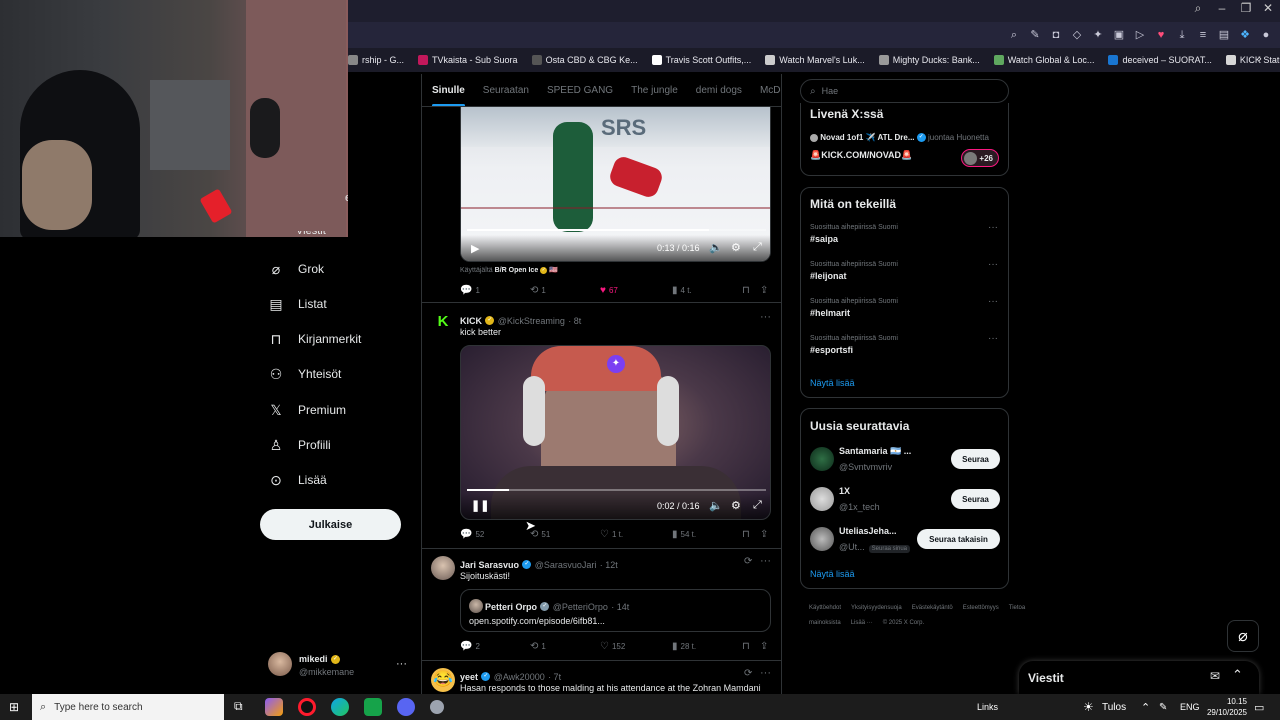 Image resolution: width=1280 pixels, height=720 pixels. Describe the element at coordinates (684, 534) in the screenshot. I see `views-button: ▮ 54 t.` at that location.